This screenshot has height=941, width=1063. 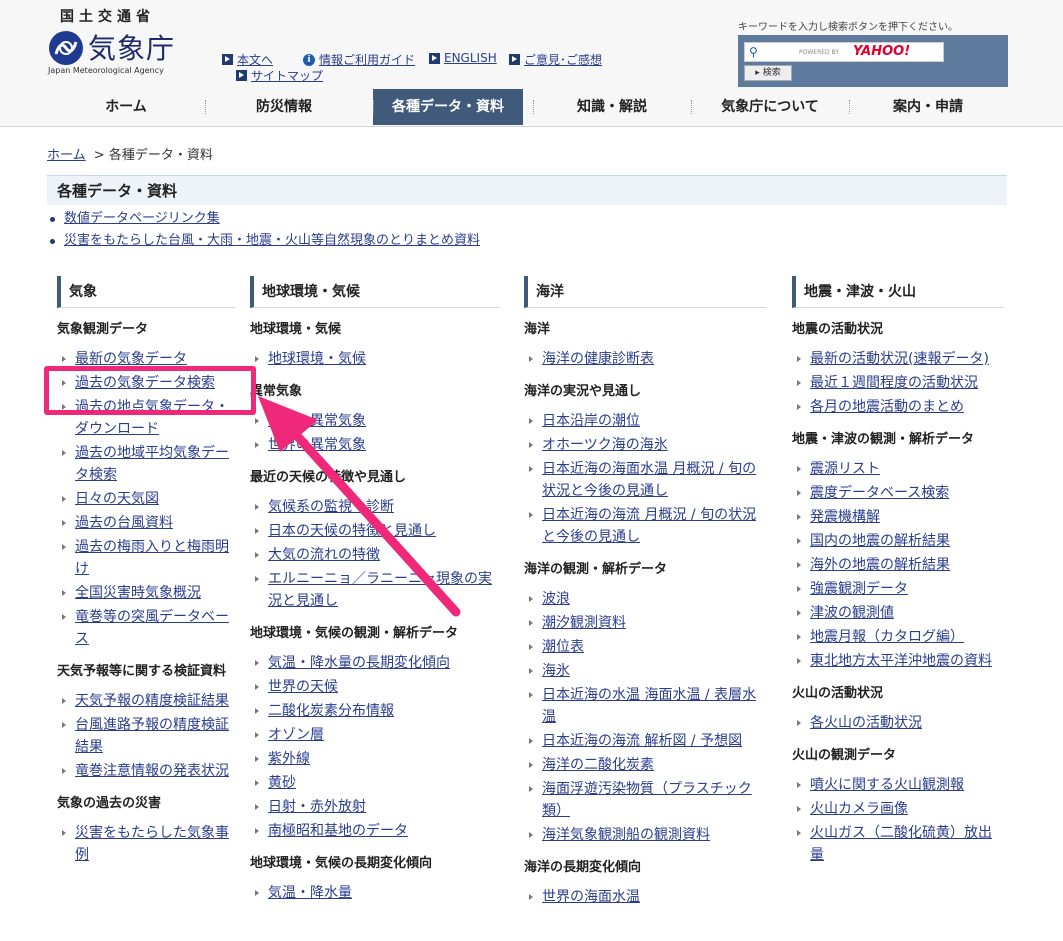 What do you see at coordinates (894, 383) in the screenshot?
I see `data-link: 最近１週間程度の活動状況` at bounding box center [894, 383].